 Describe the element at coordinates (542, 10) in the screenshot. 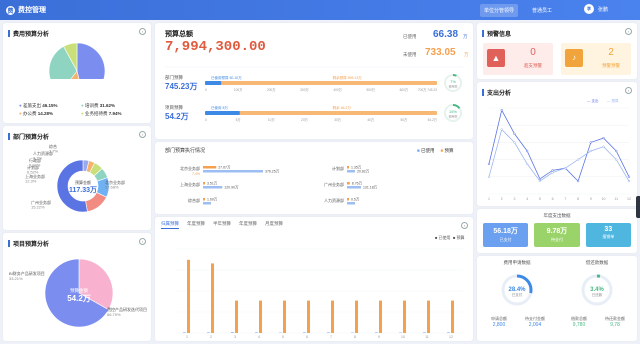

I see `nav-item-staff: 普通员工` at that location.